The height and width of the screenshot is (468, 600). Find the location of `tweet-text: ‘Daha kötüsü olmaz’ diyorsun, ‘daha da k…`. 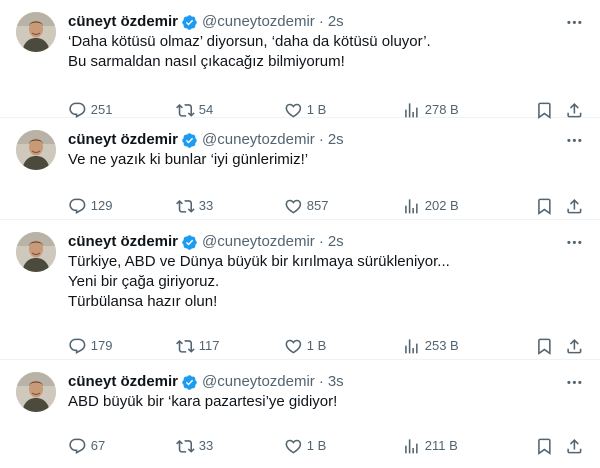

tweet-text: ‘Daha kötüsü olmaz’ diyorsun, ‘daha da k… is located at coordinates (326, 52).